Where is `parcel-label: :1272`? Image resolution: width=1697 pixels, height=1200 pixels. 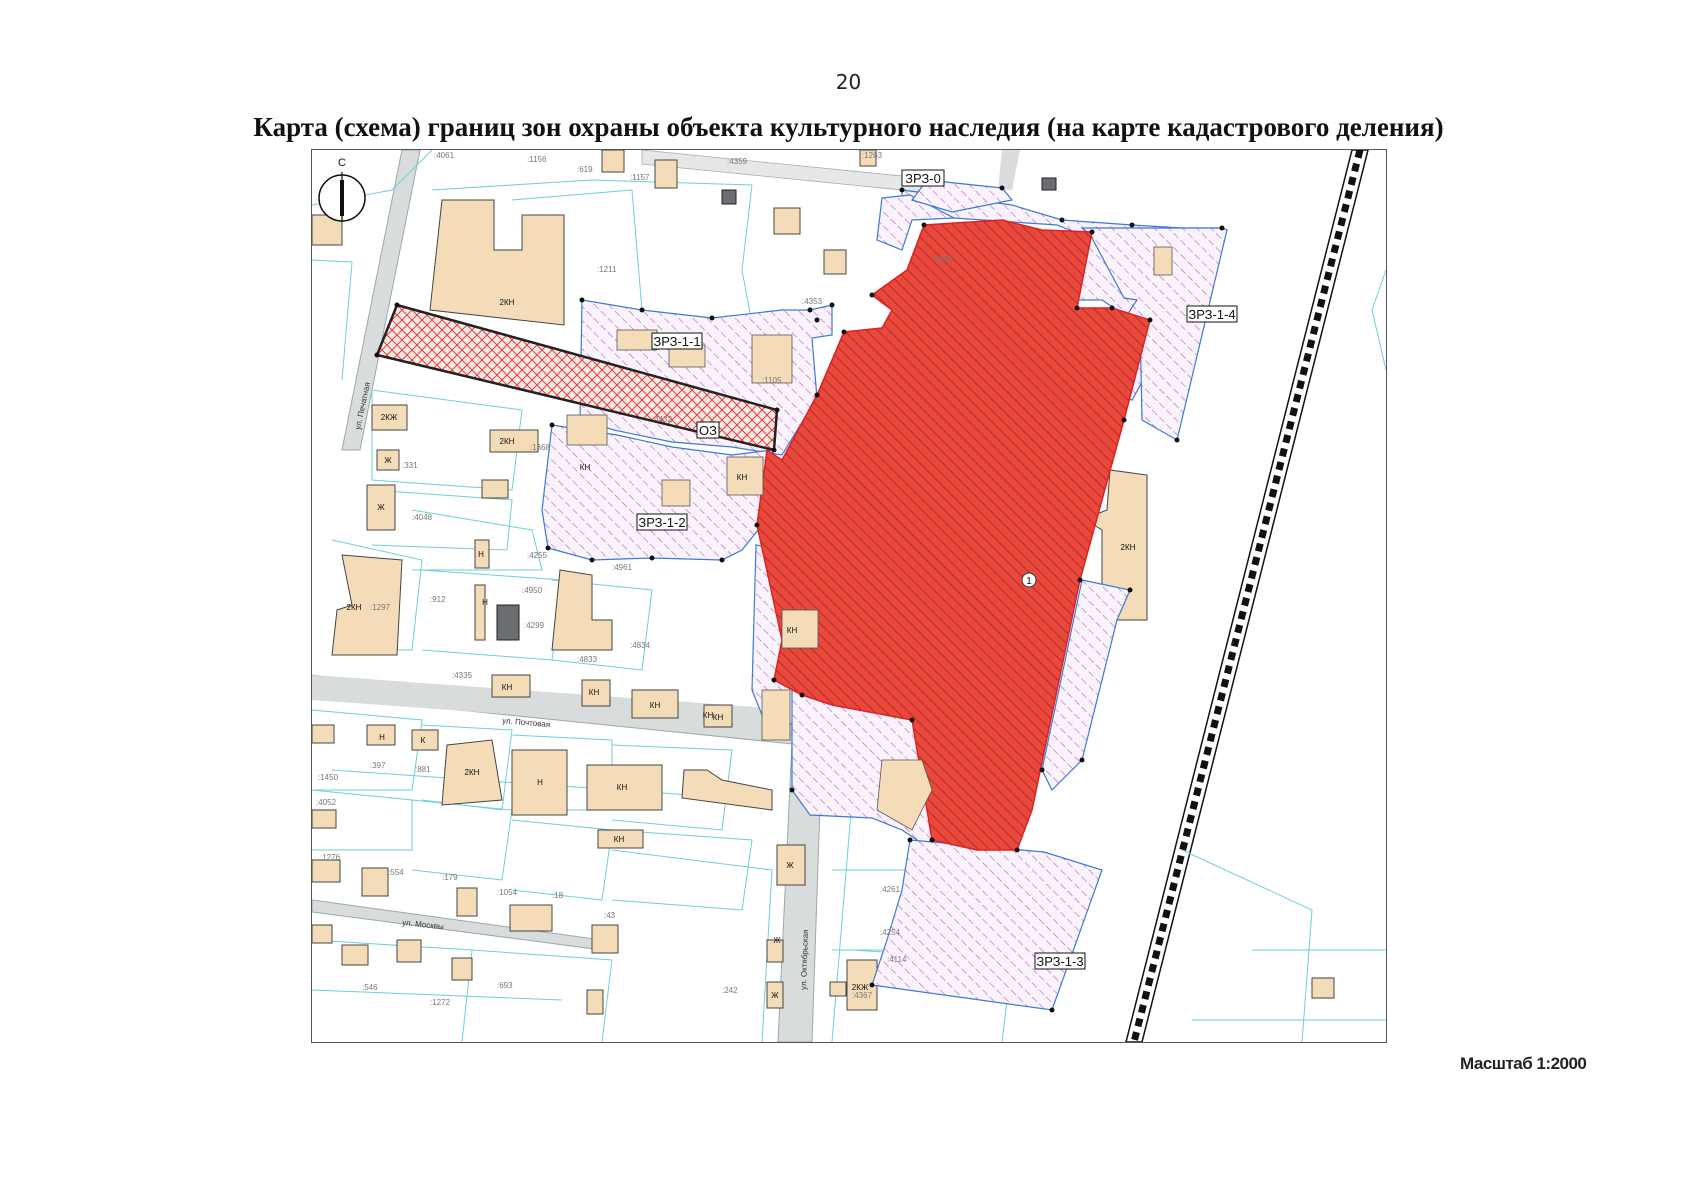
parcel-label: :1272 is located at coordinates (440, 1002).